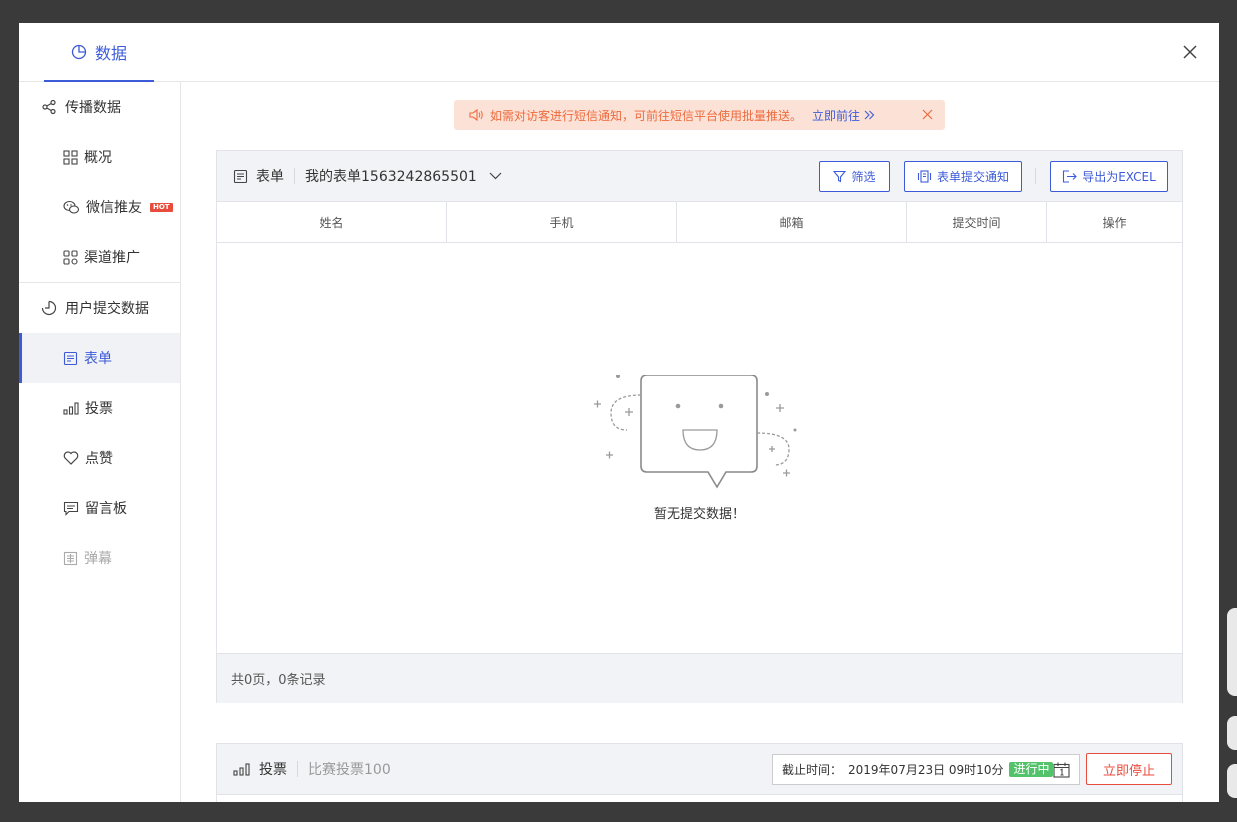 The image size is (1237, 822). I want to click on tab-data-label: 数据, so click(110, 53).